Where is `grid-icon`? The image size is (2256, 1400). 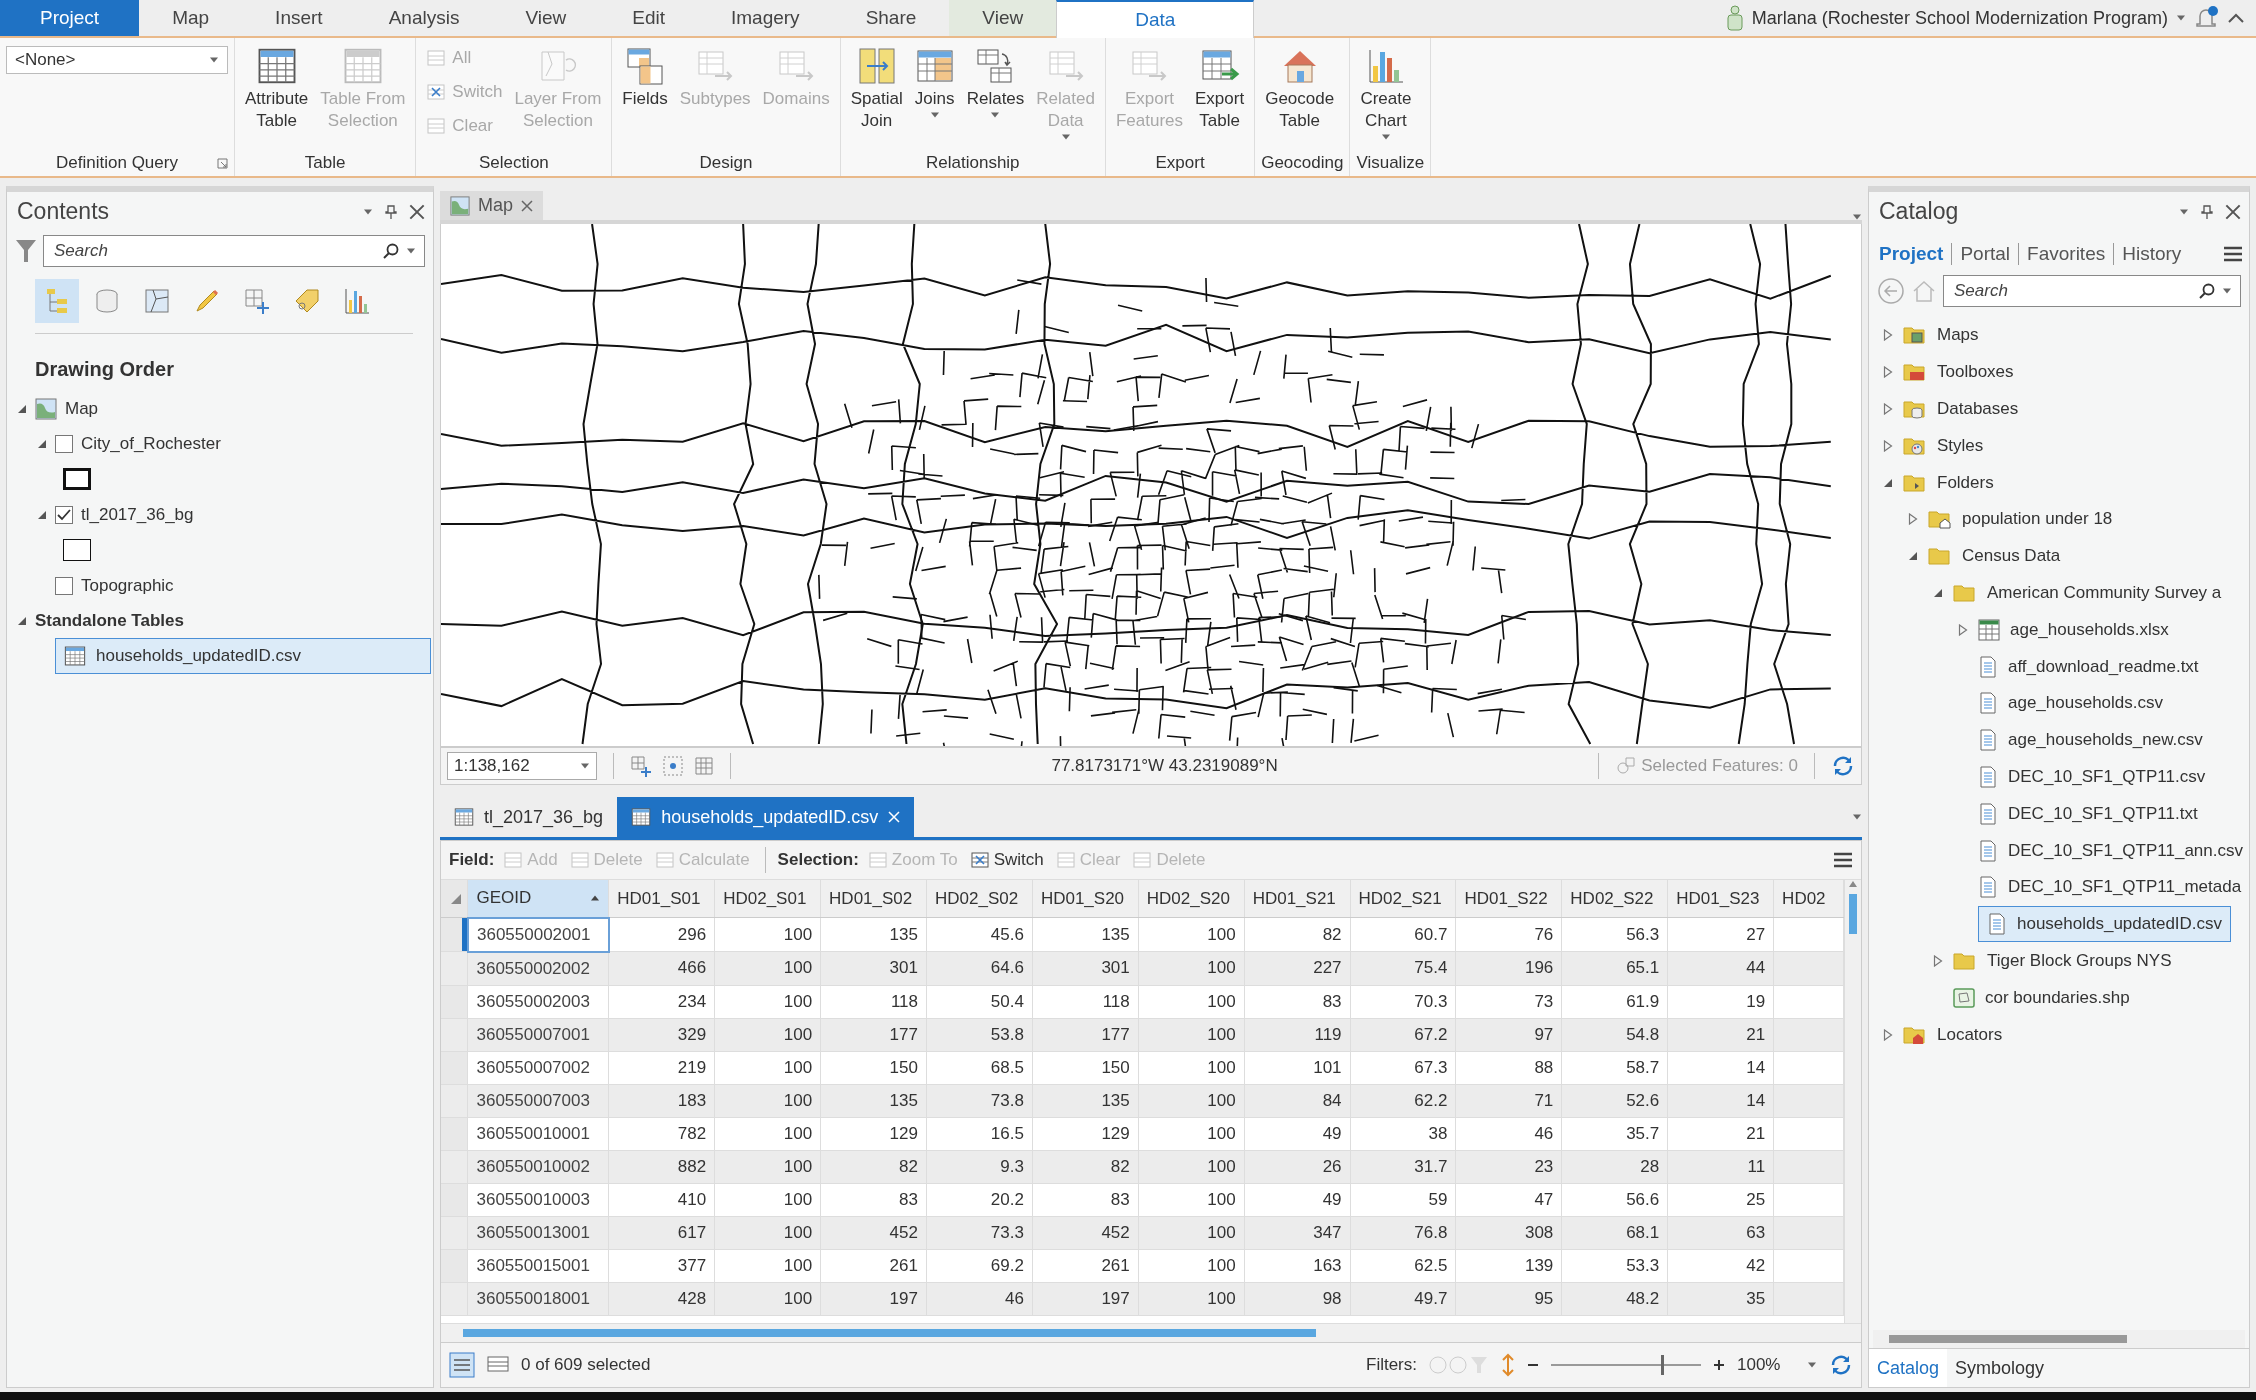
grid-icon is located at coordinates (704, 766).